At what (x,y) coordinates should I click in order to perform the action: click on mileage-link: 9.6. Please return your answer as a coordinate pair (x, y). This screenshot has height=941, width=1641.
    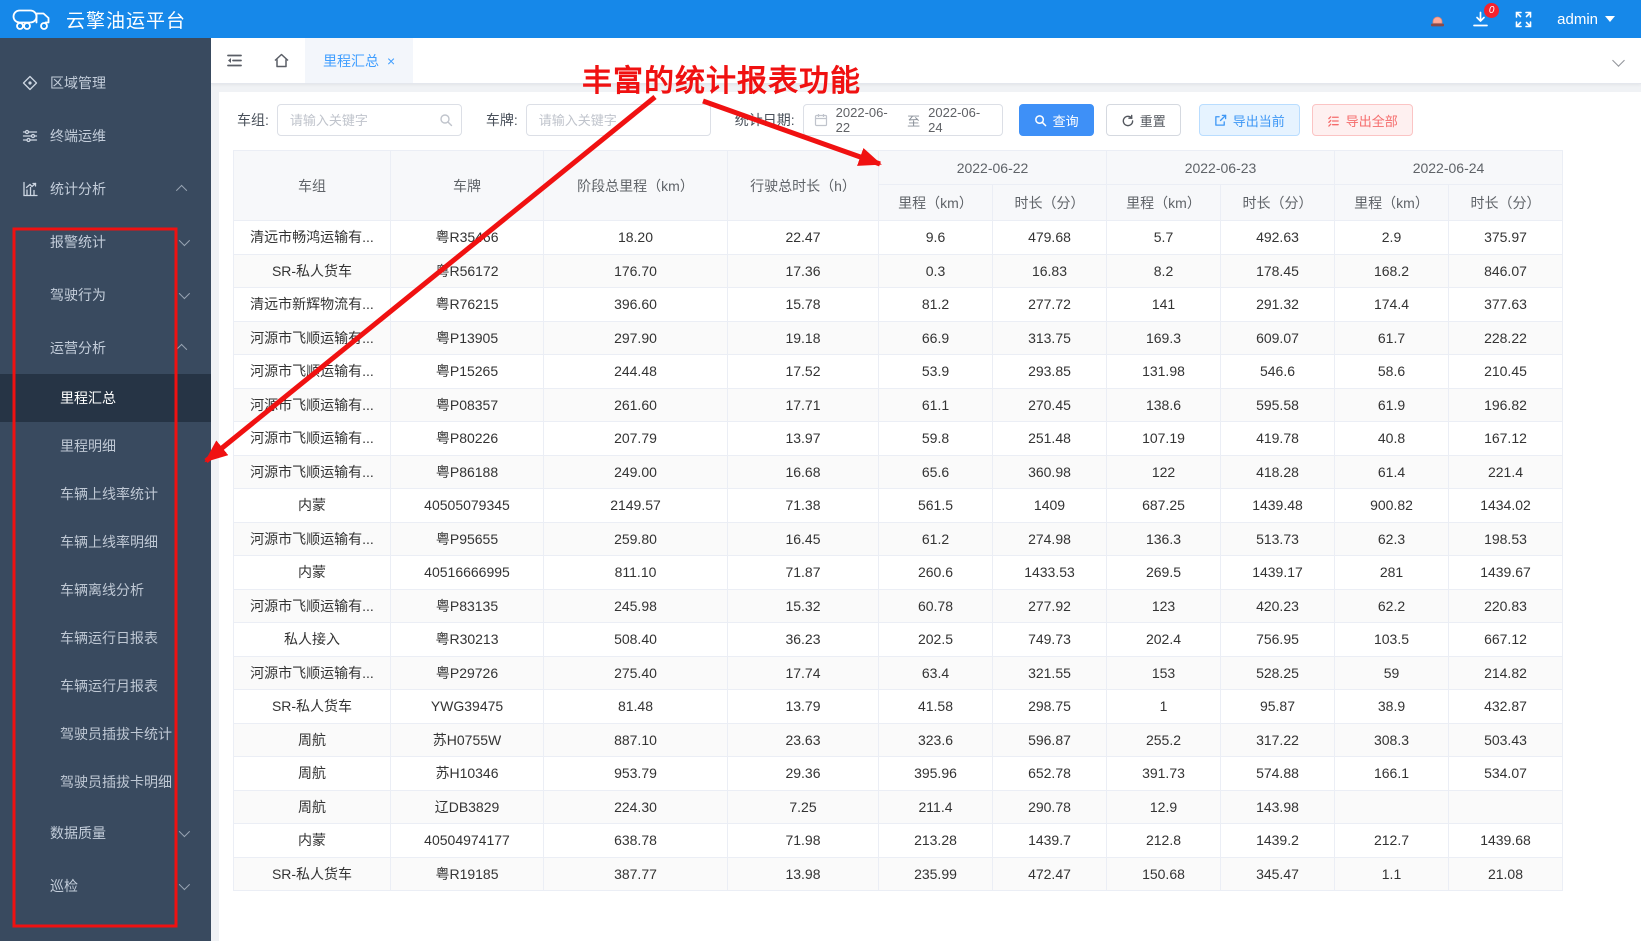
    Looking at the image, I should click on (935, 237).